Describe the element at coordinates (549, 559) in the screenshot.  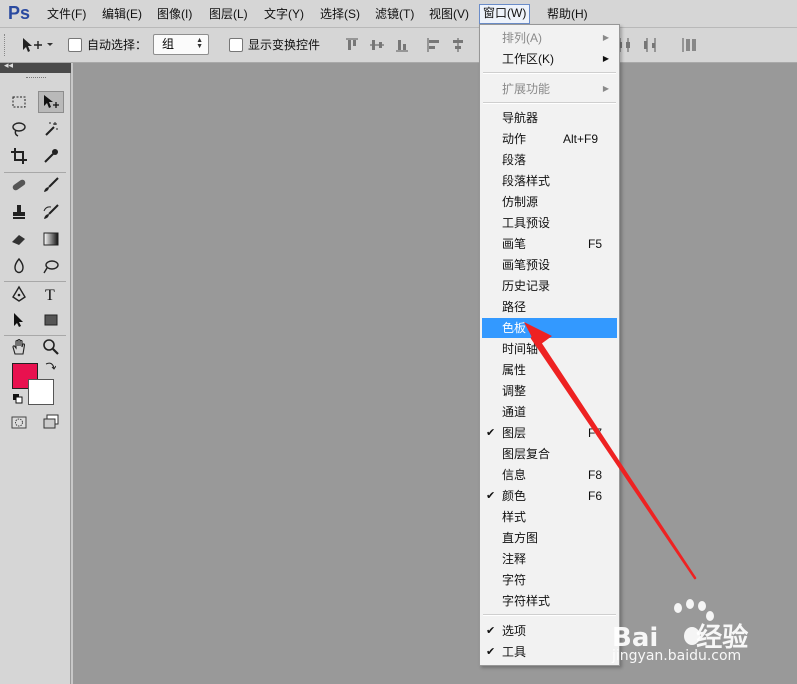
I see `menu-item-notes: 注释` at that location.